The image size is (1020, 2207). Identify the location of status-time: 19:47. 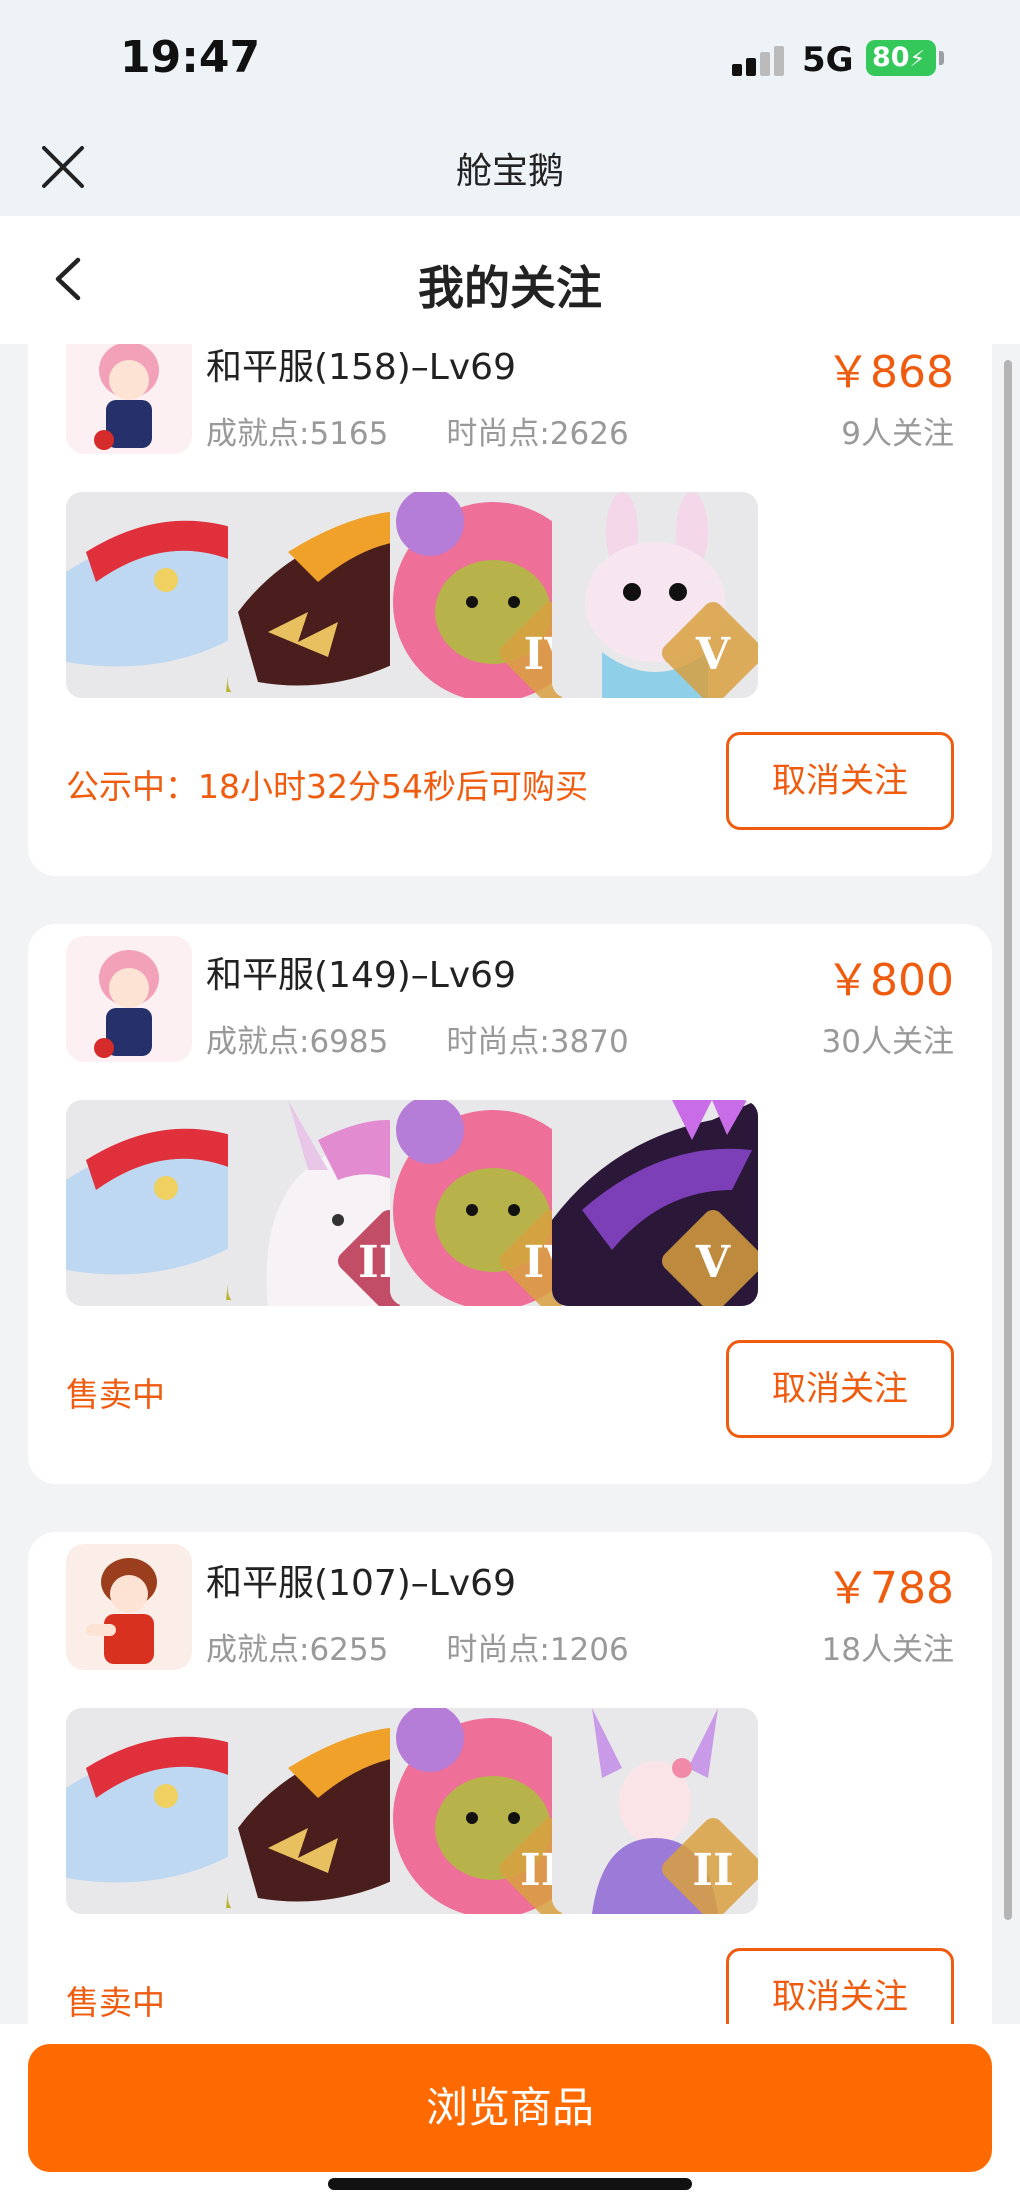
(190, 57).